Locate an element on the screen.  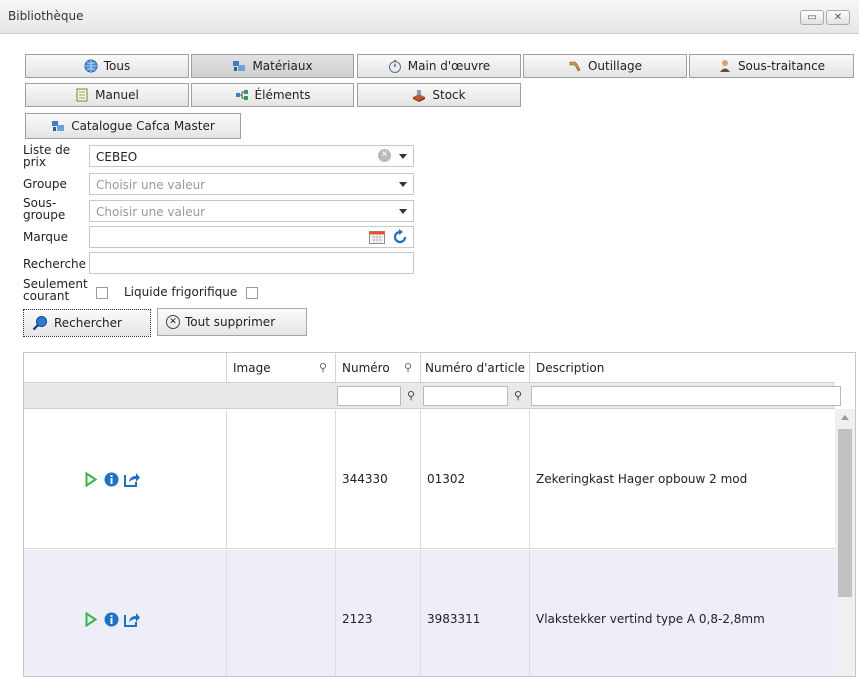
price-list-value: CEBEO is located at coordinates (117, 157).